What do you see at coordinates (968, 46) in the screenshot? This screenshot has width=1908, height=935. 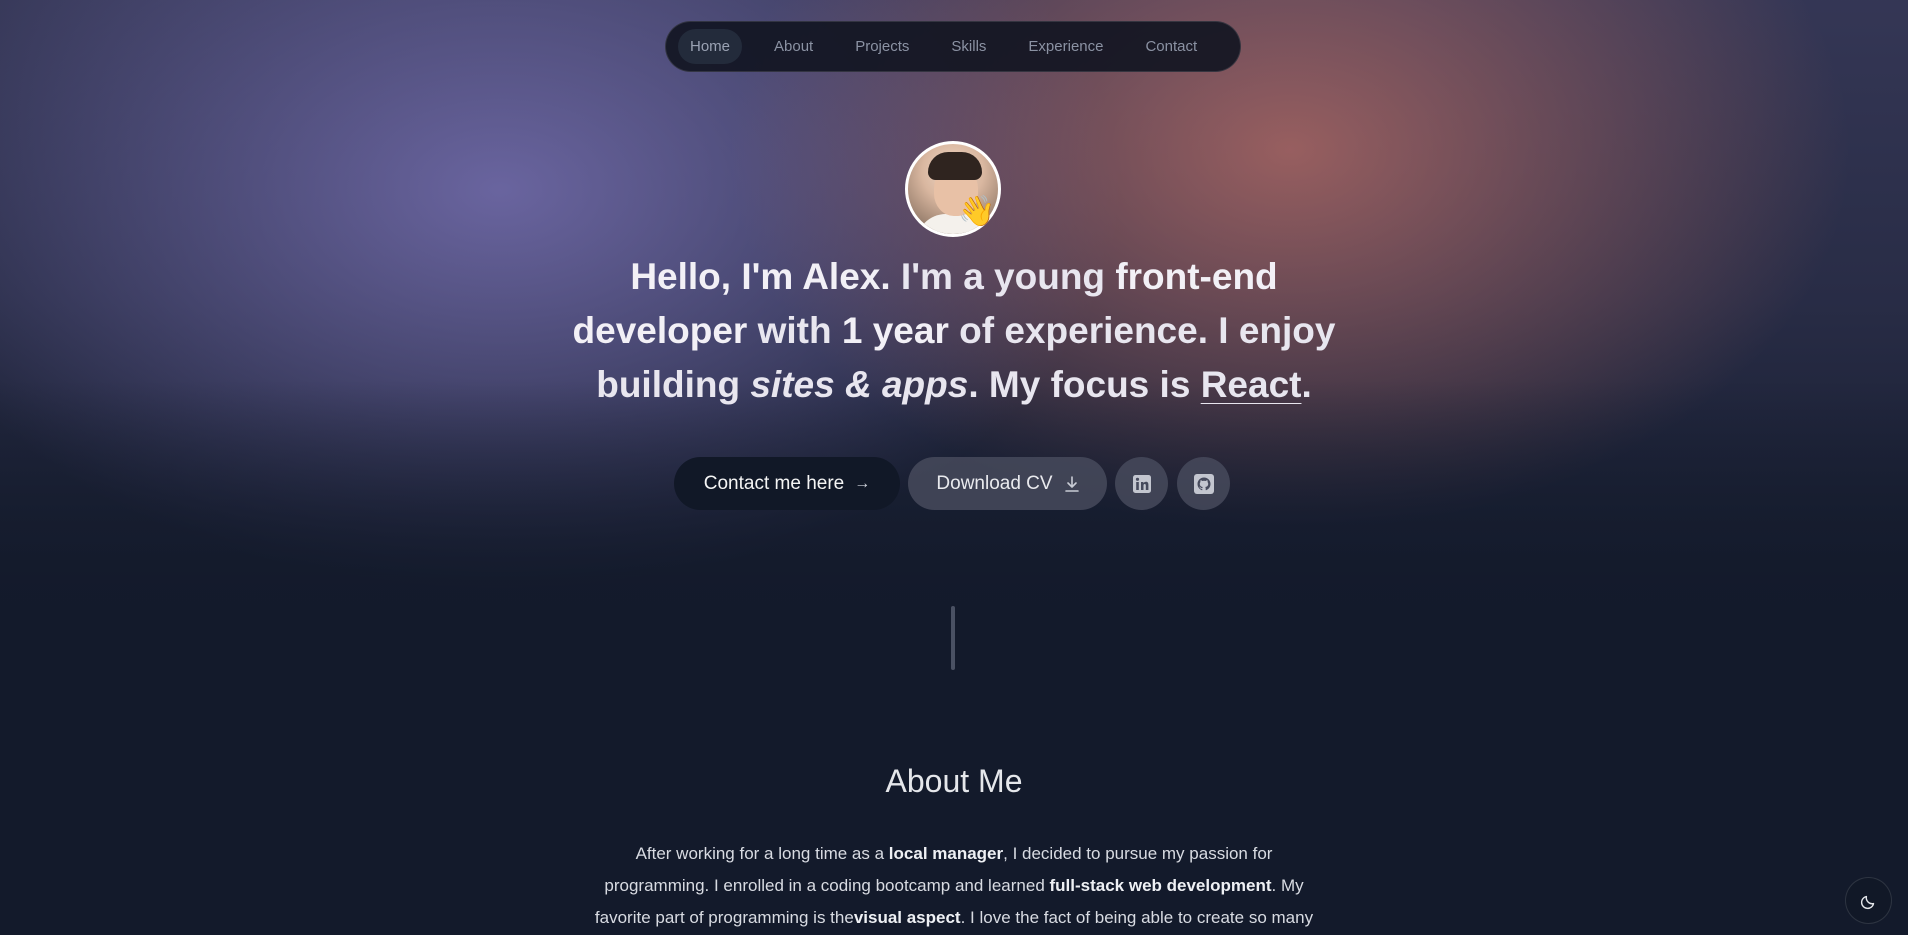 I see `nav-item-skills: Skills` at bounding box center [968, 46].